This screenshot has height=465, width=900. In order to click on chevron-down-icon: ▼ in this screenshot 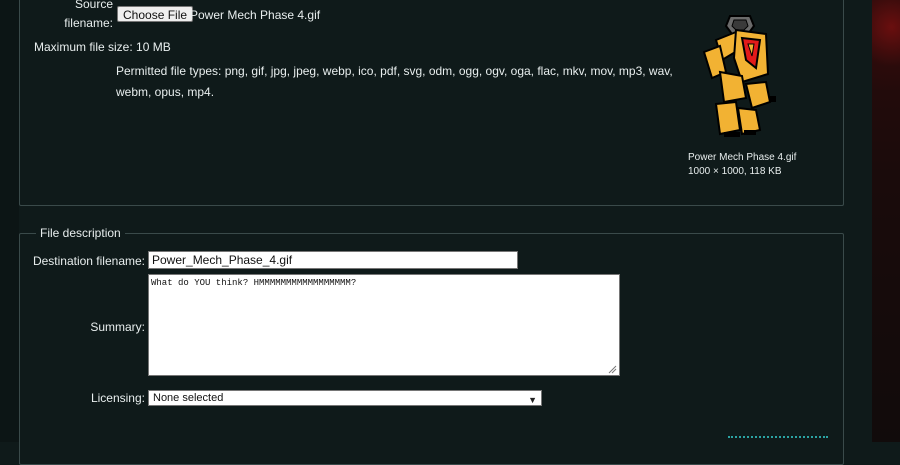, I will do `click(532, 400)`.